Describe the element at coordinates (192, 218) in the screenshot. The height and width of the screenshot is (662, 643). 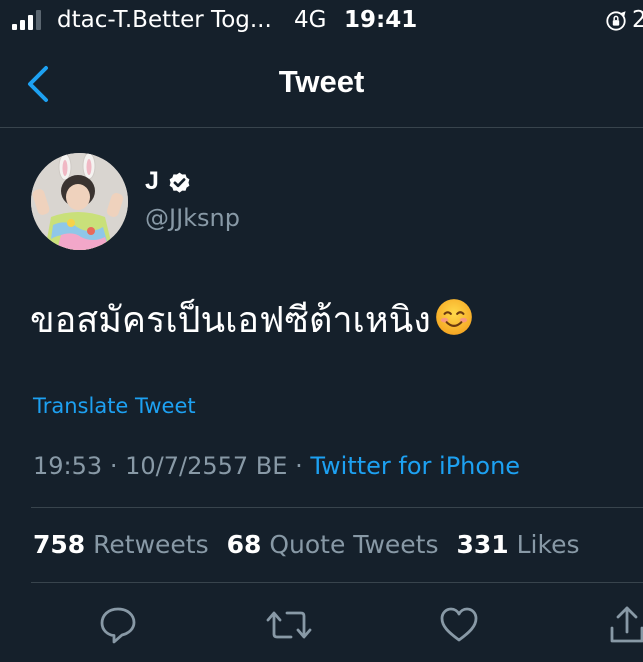
I see `user-handle: @JJksnp` at that location.